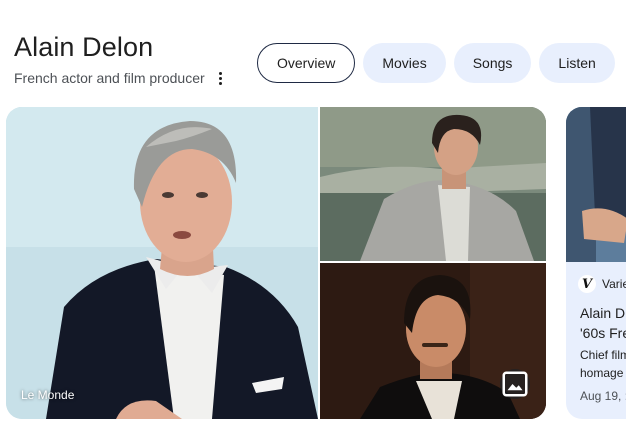 This screenshot has width=626, height=429. What do you see at coordinates (587, 284) in the screenshot?
I see `source-logo: V` at bounding box center [587, 284].